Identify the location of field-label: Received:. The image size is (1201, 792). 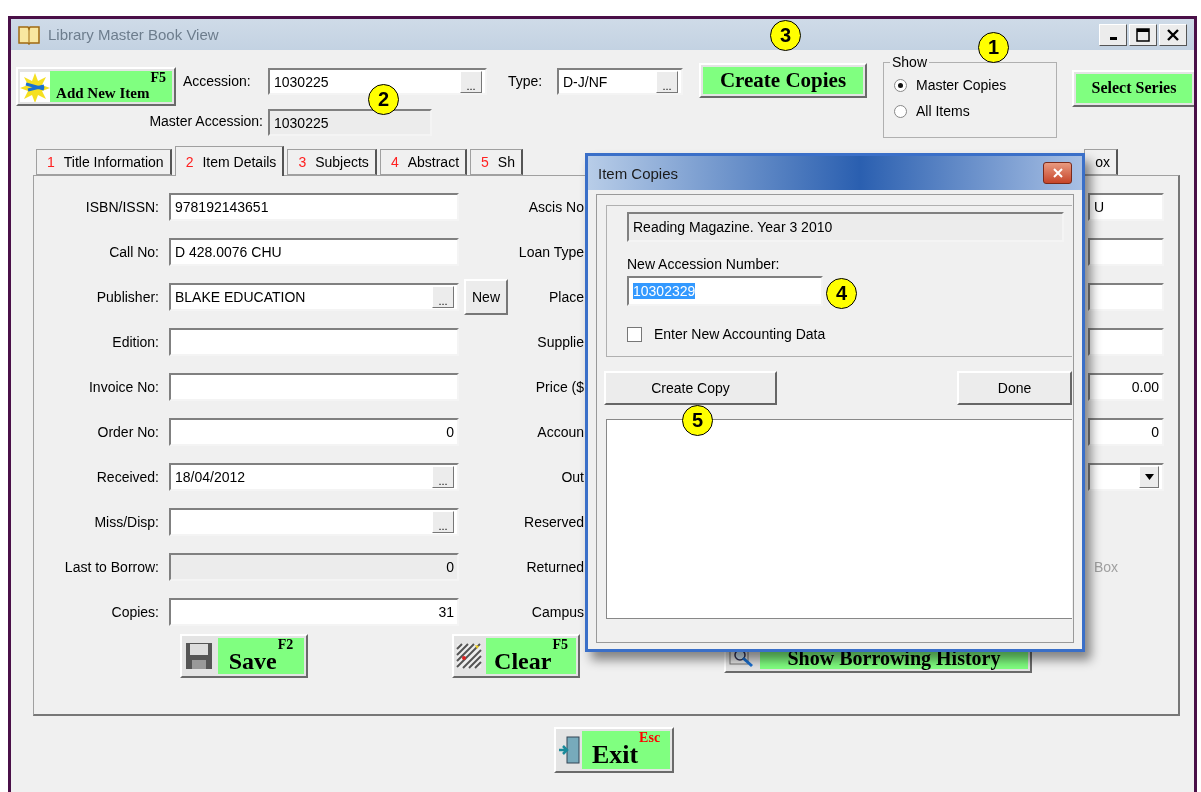
(127, 476).